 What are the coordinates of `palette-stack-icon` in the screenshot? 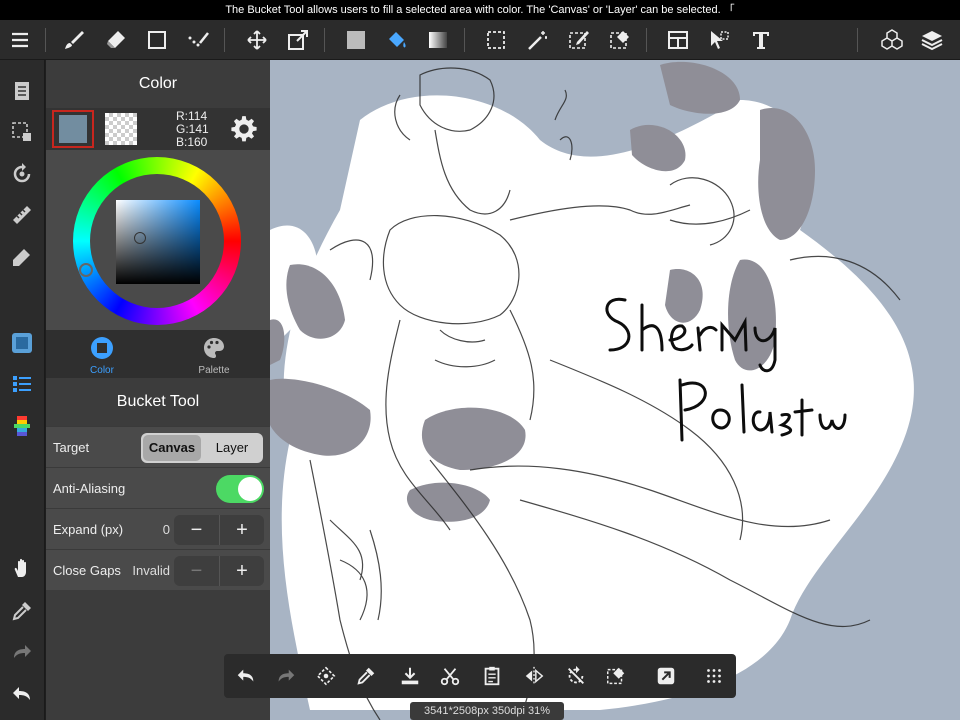 It's located at (22, 426).